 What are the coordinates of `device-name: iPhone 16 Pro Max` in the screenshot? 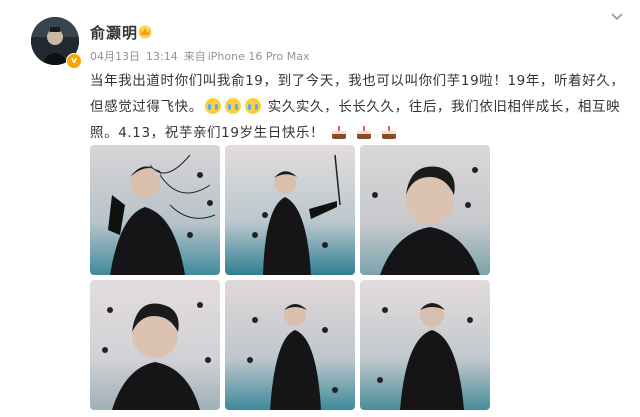 It's located at (258, 56).